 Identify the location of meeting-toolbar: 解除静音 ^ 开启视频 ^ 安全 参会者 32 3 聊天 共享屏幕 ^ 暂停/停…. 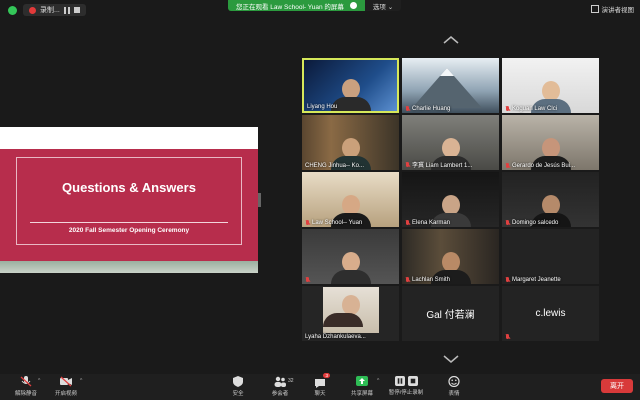
(320, 386).